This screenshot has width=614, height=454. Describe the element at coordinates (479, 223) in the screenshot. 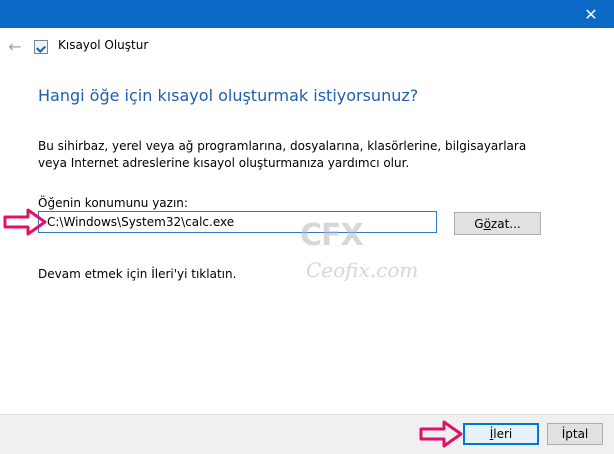

I see `browse-label-pre: G` at that location.